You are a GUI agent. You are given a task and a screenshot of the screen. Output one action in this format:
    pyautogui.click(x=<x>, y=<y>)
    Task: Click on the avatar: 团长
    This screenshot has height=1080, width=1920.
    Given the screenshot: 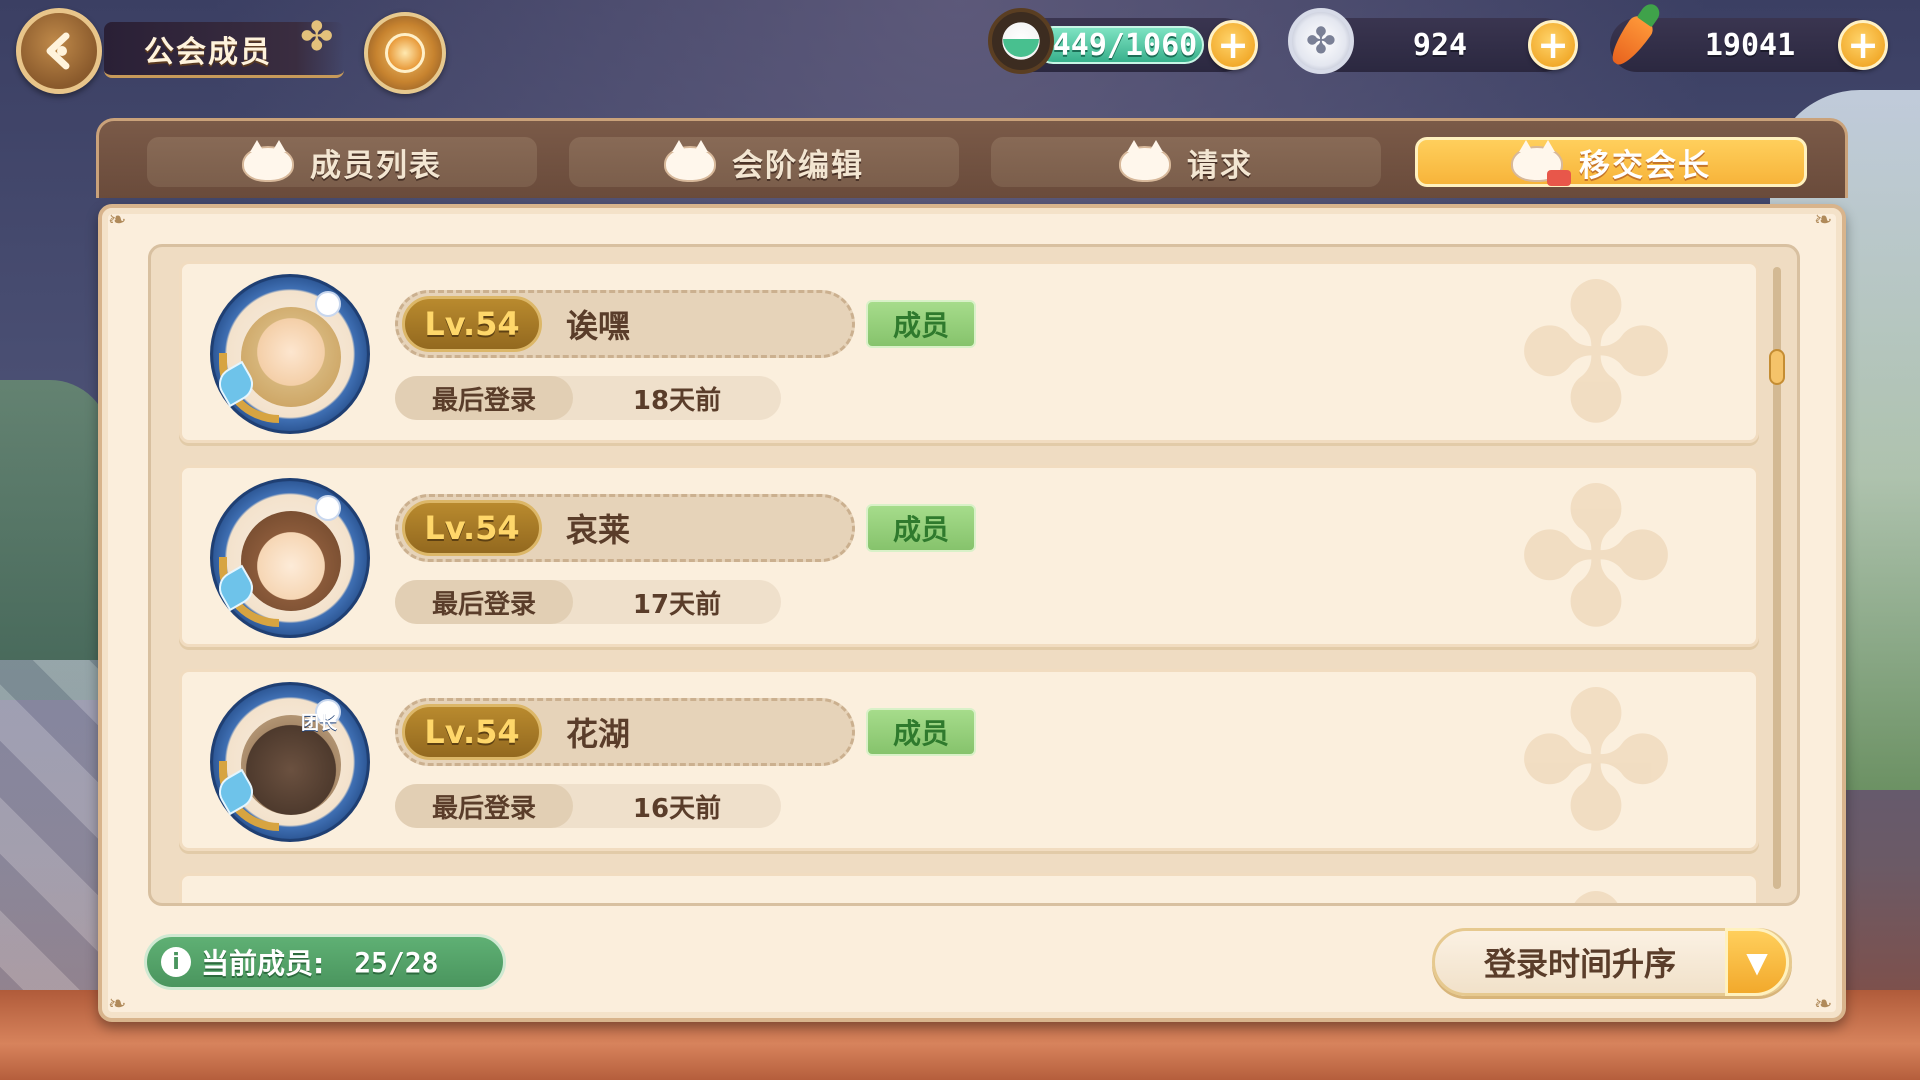 What is the action you would take?
    pyautogui.click(x=290, y=762)
    